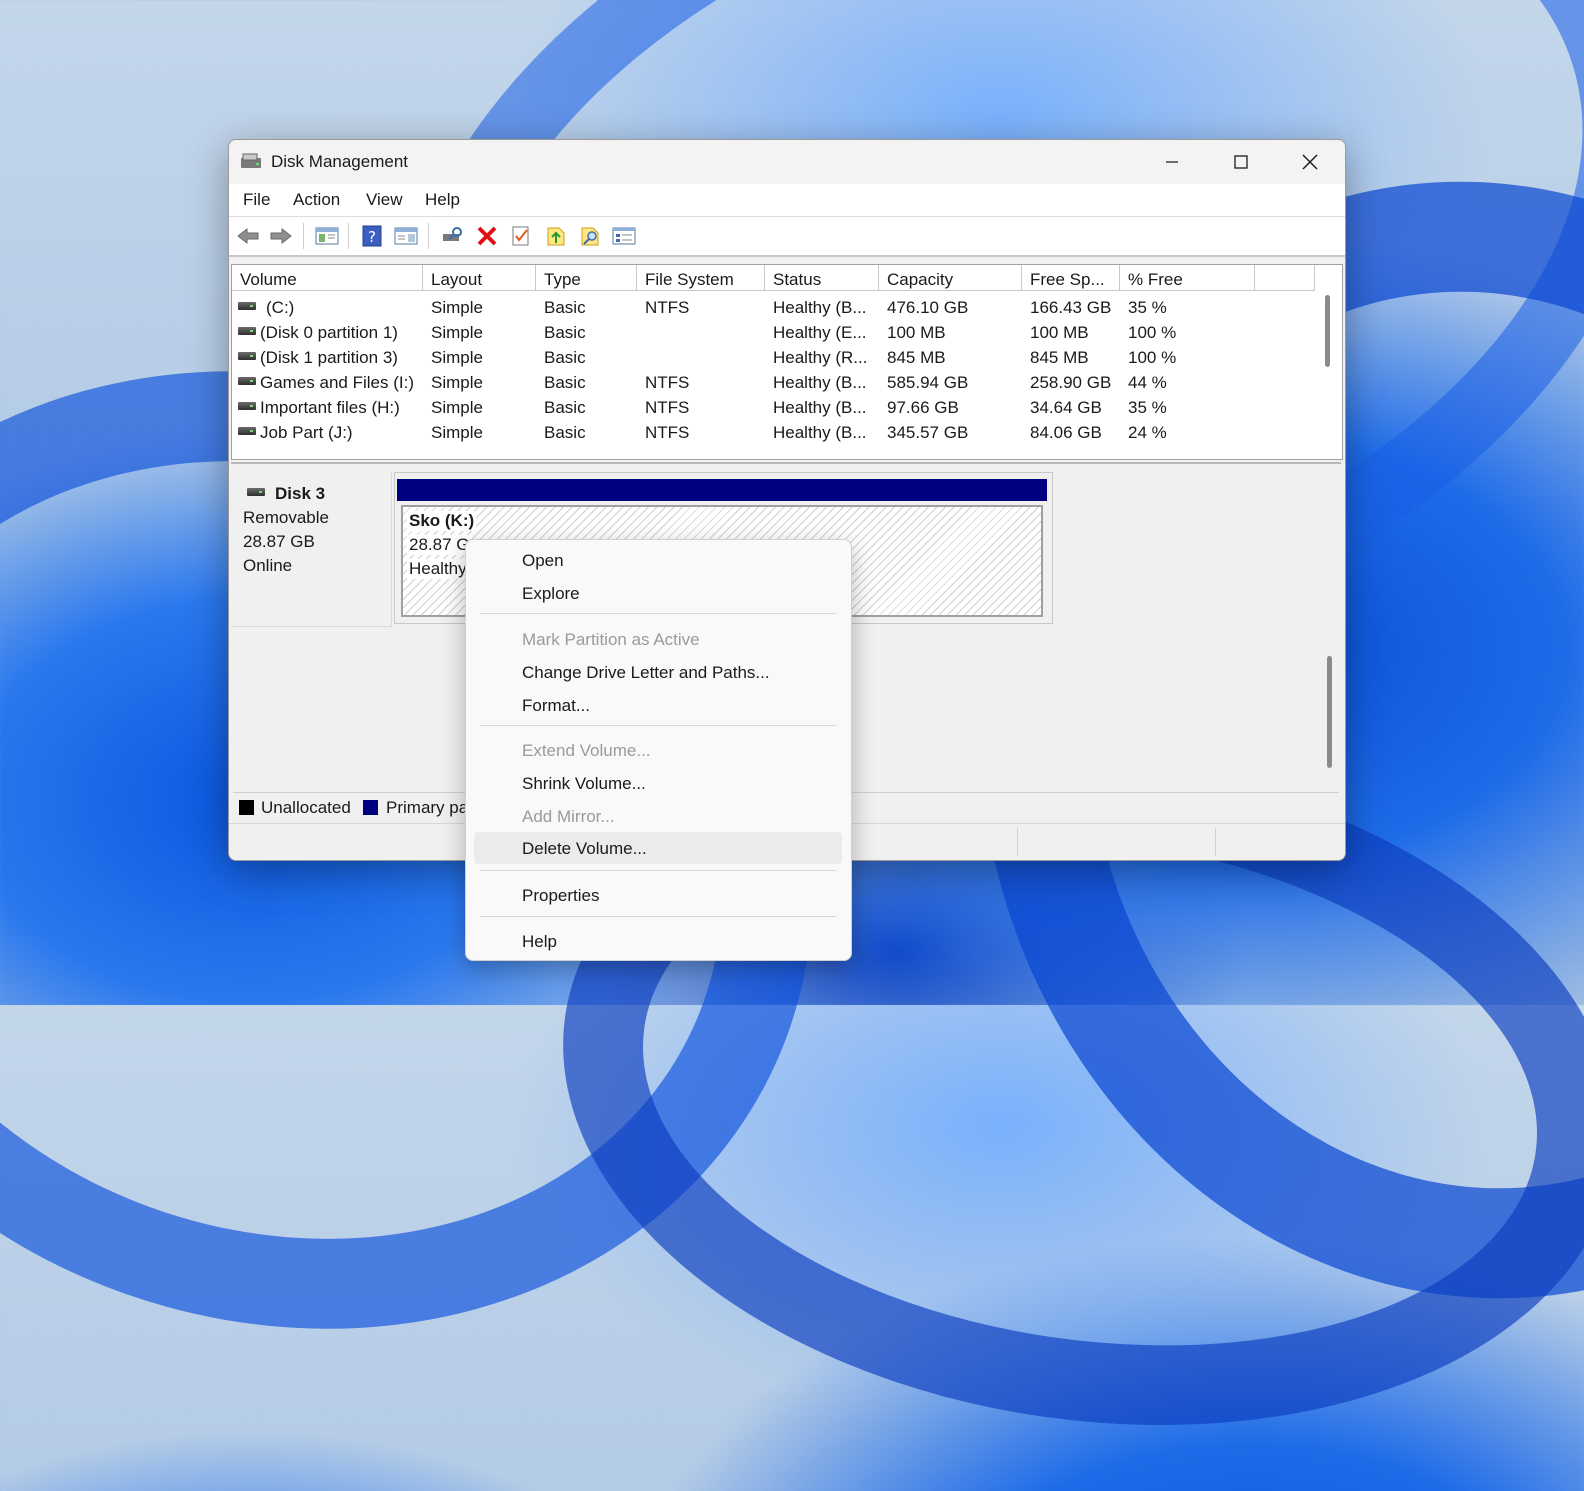 Image resolution: width=1584 pixels, height=1491 pixels. I want to click on help-button: ?, so click(372, 236).